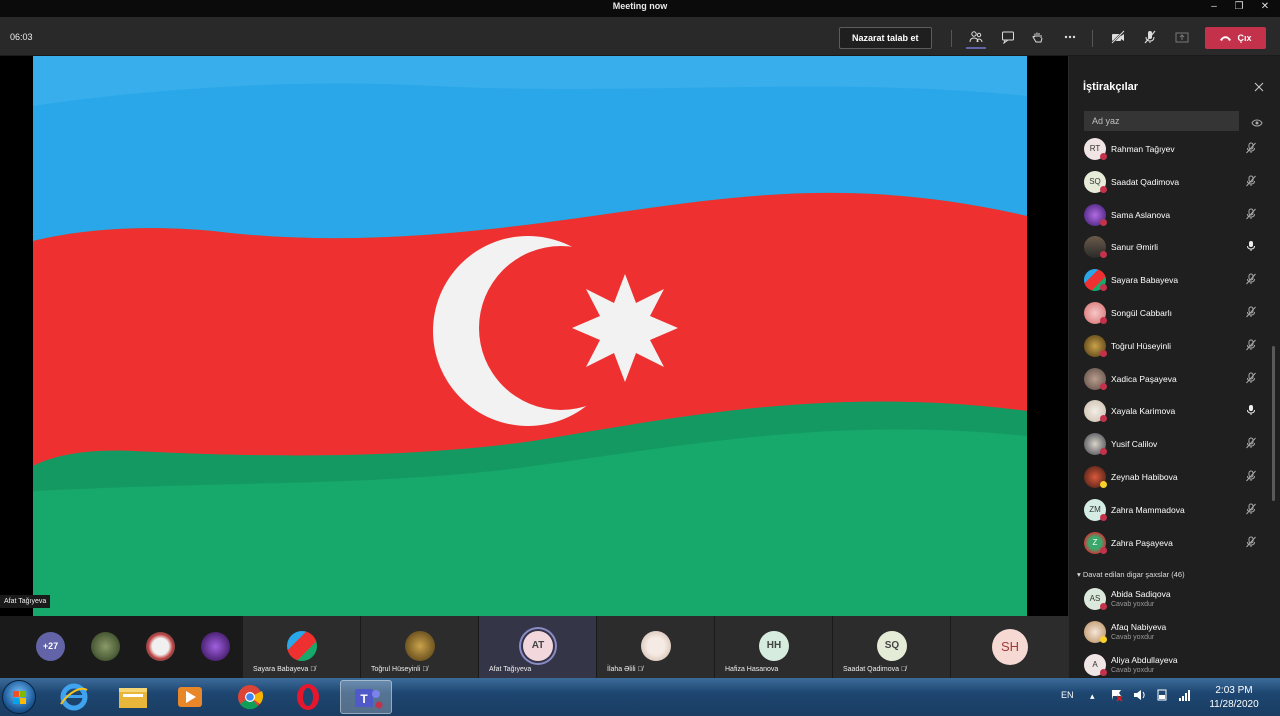 This screenshot has width=1280, height=716. Describe the element at coordinates (1008, 38) in the screenshot. I see `chat-icon` at that location.